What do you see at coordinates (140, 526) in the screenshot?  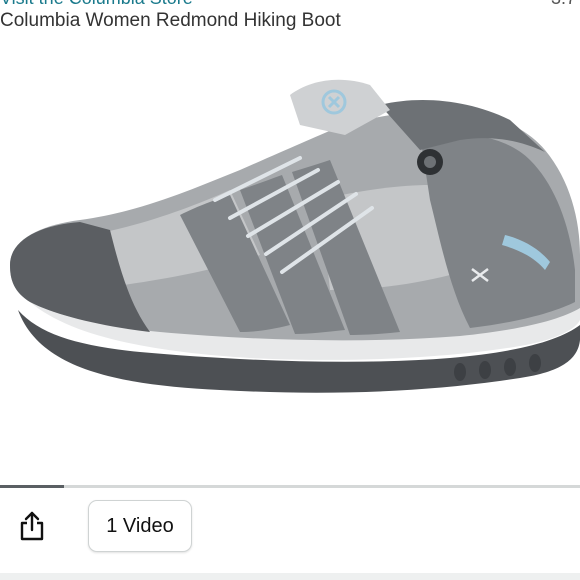 I see `video-button: 1 Video` at bounding box center [140, 526].